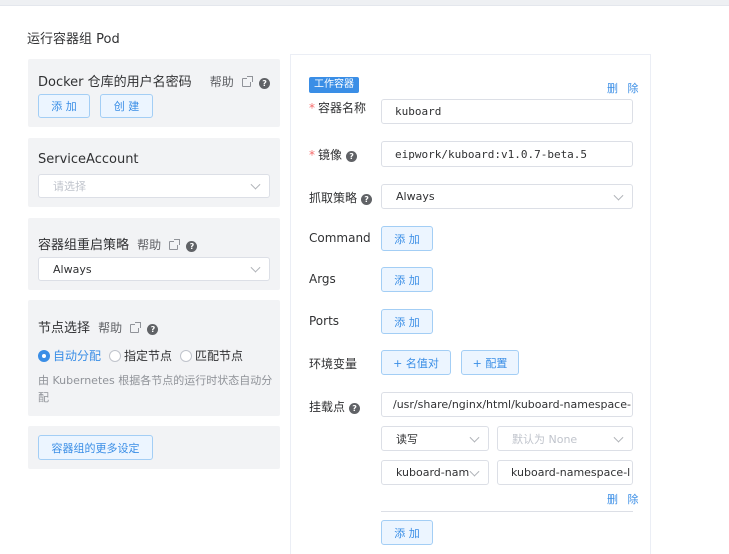  I want to click on service-account-card: ServiceAccount 请选择, so click(154, 172).